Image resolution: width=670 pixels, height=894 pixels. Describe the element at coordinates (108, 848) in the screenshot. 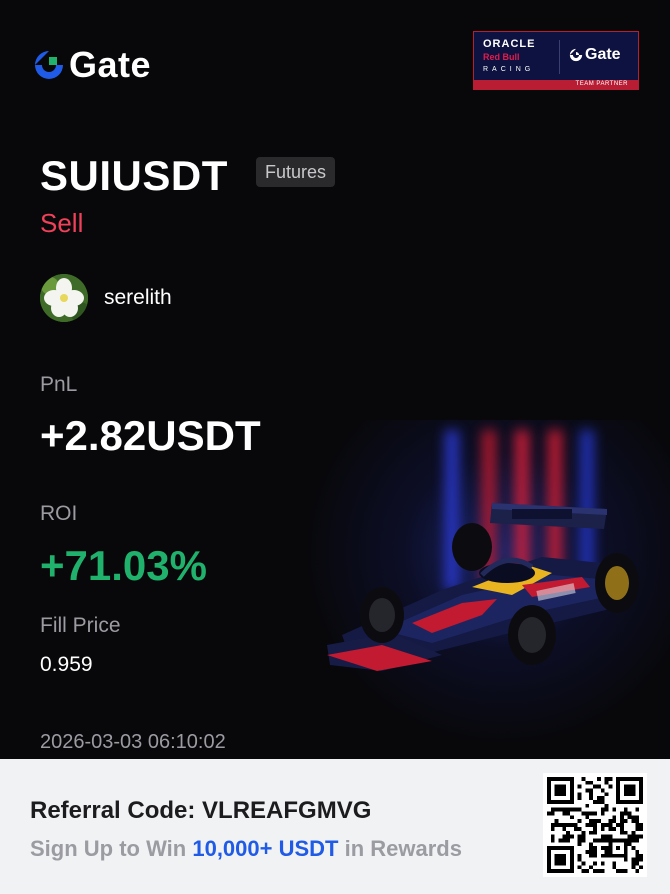

I see `signup-prefix: Sign Up to Win` at that location.